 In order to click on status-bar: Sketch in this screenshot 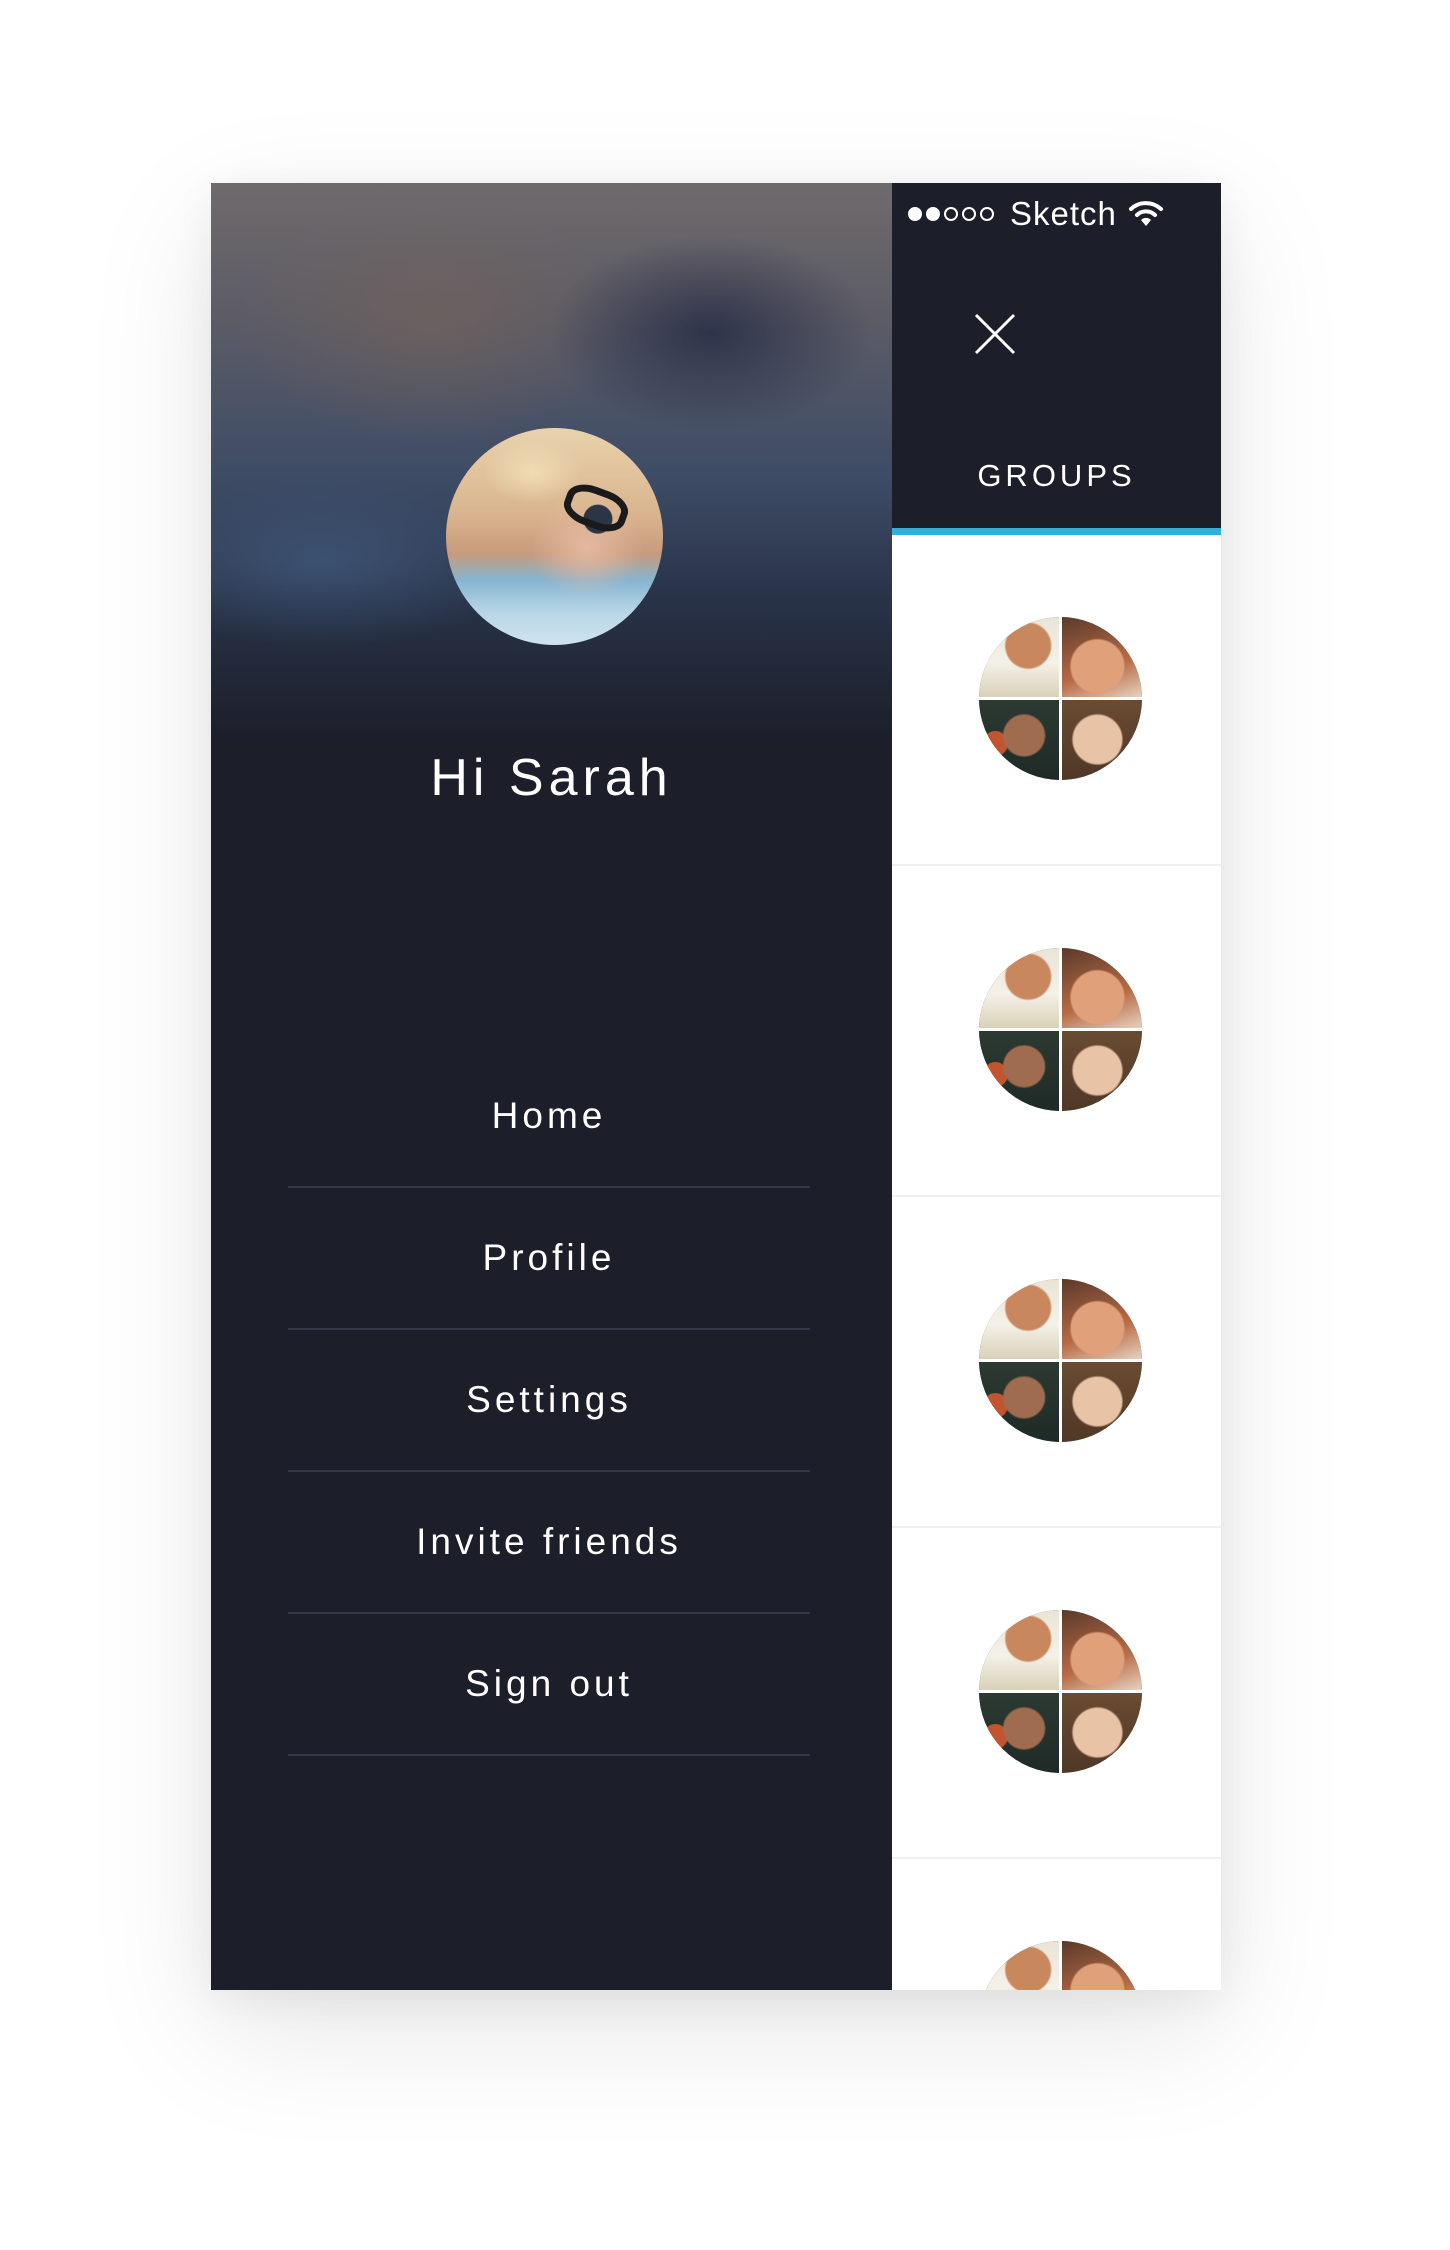, I will do `click(1035, 214)`.